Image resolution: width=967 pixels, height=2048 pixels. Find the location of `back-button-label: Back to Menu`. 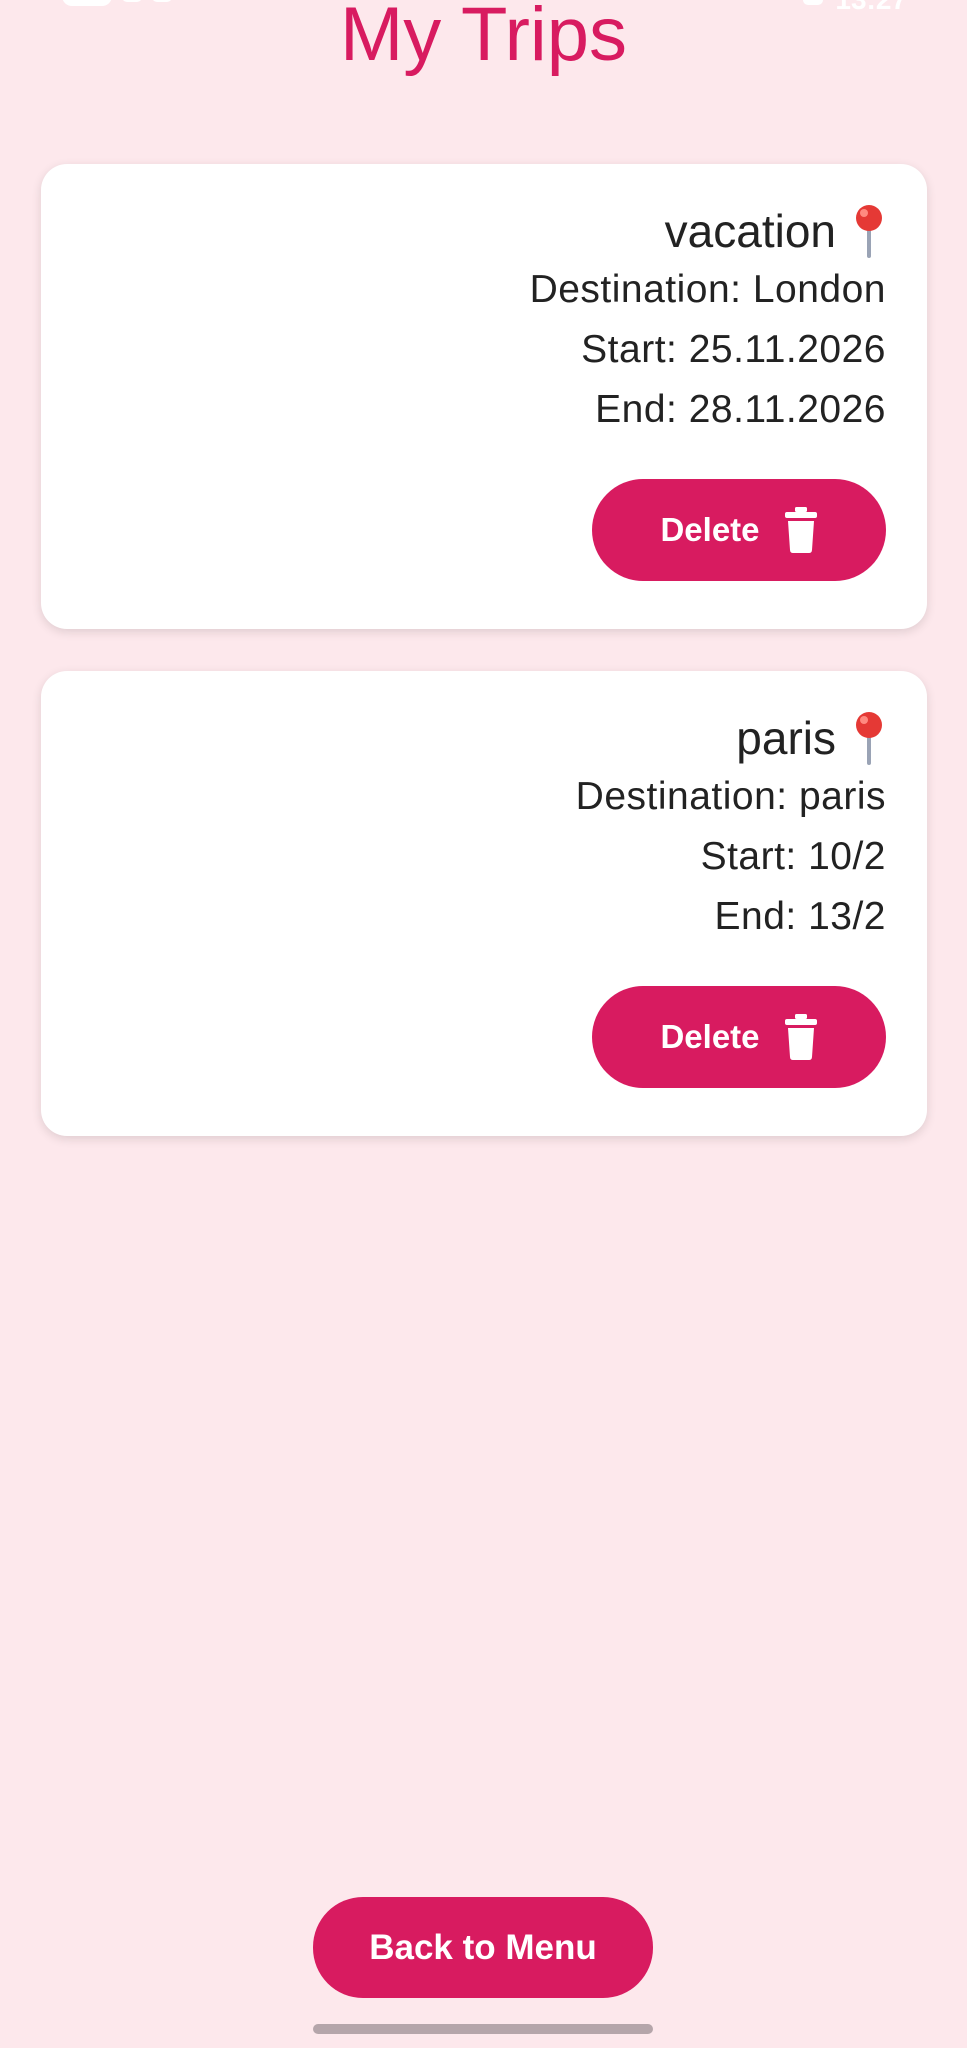

back-button-label: Back to Menu is located at coordinates (483, 1947).